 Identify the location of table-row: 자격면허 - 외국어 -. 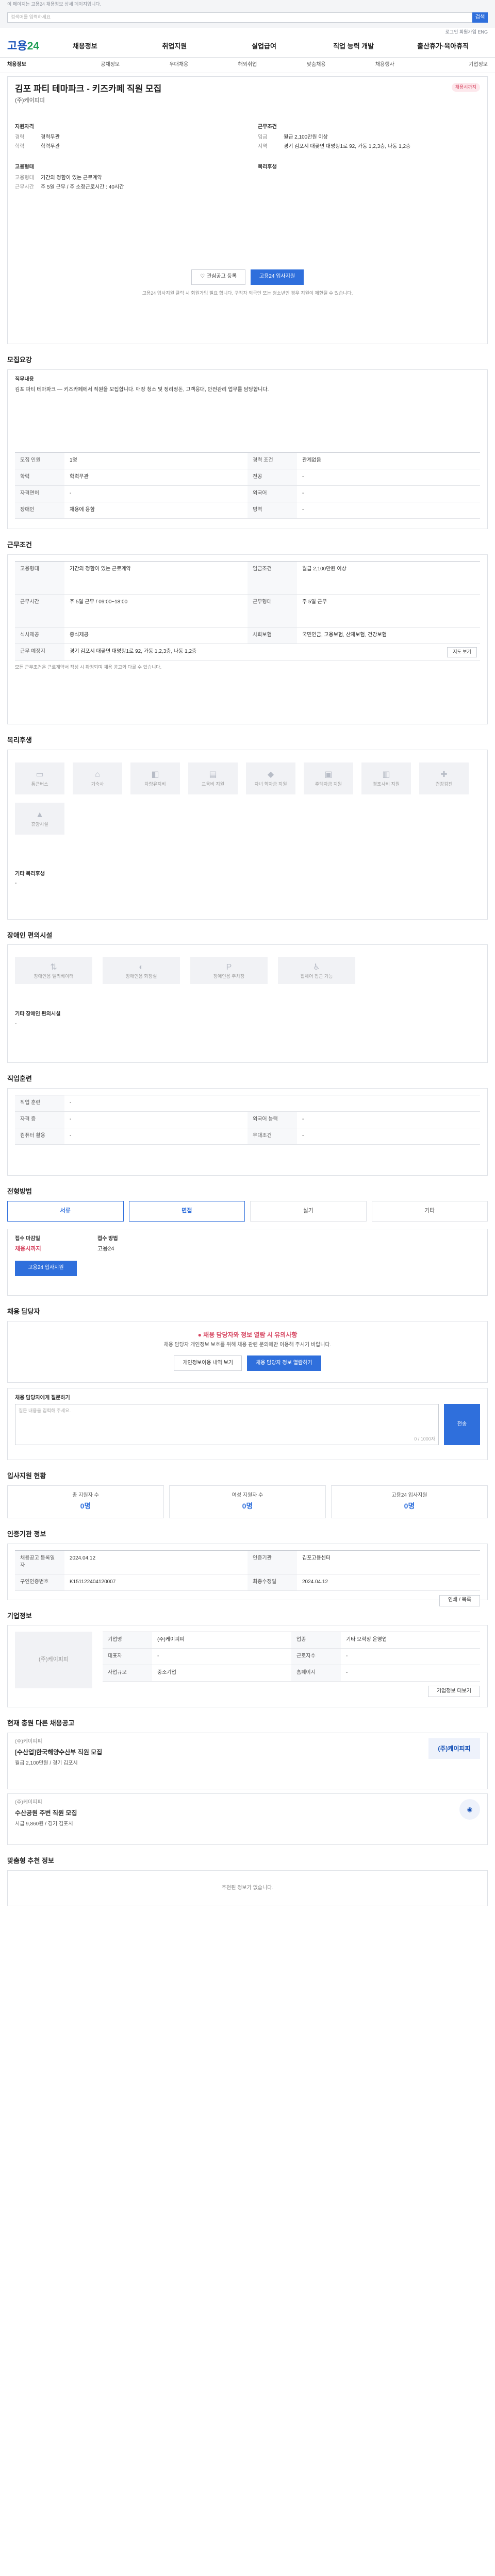
(247, 494).